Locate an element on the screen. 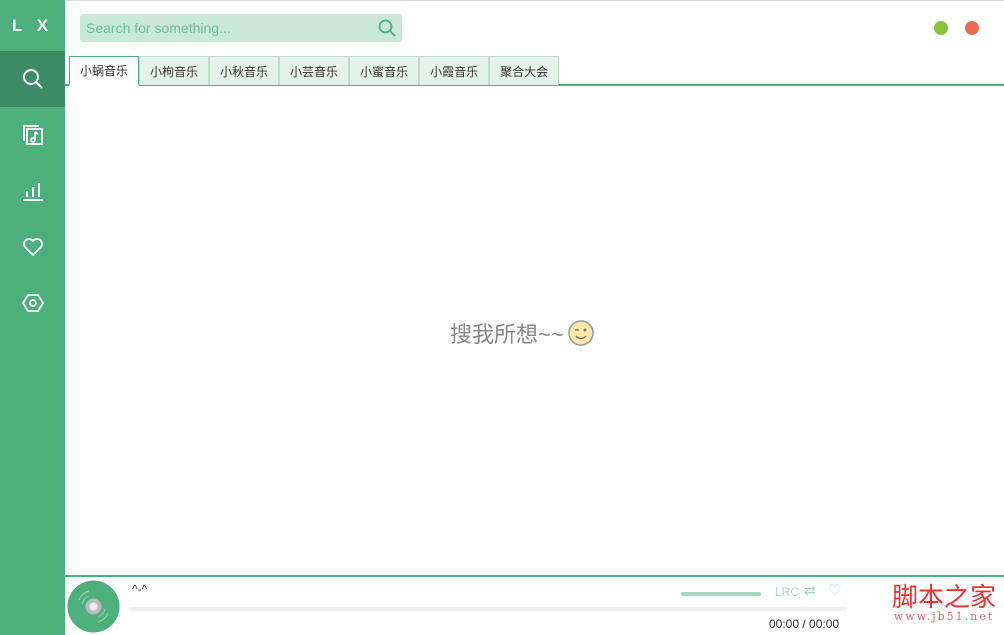 Image resolution: width=1004 pixels, height=635 pixels. tab-source: 小枸音乐 is located at coordinates (174, 70).